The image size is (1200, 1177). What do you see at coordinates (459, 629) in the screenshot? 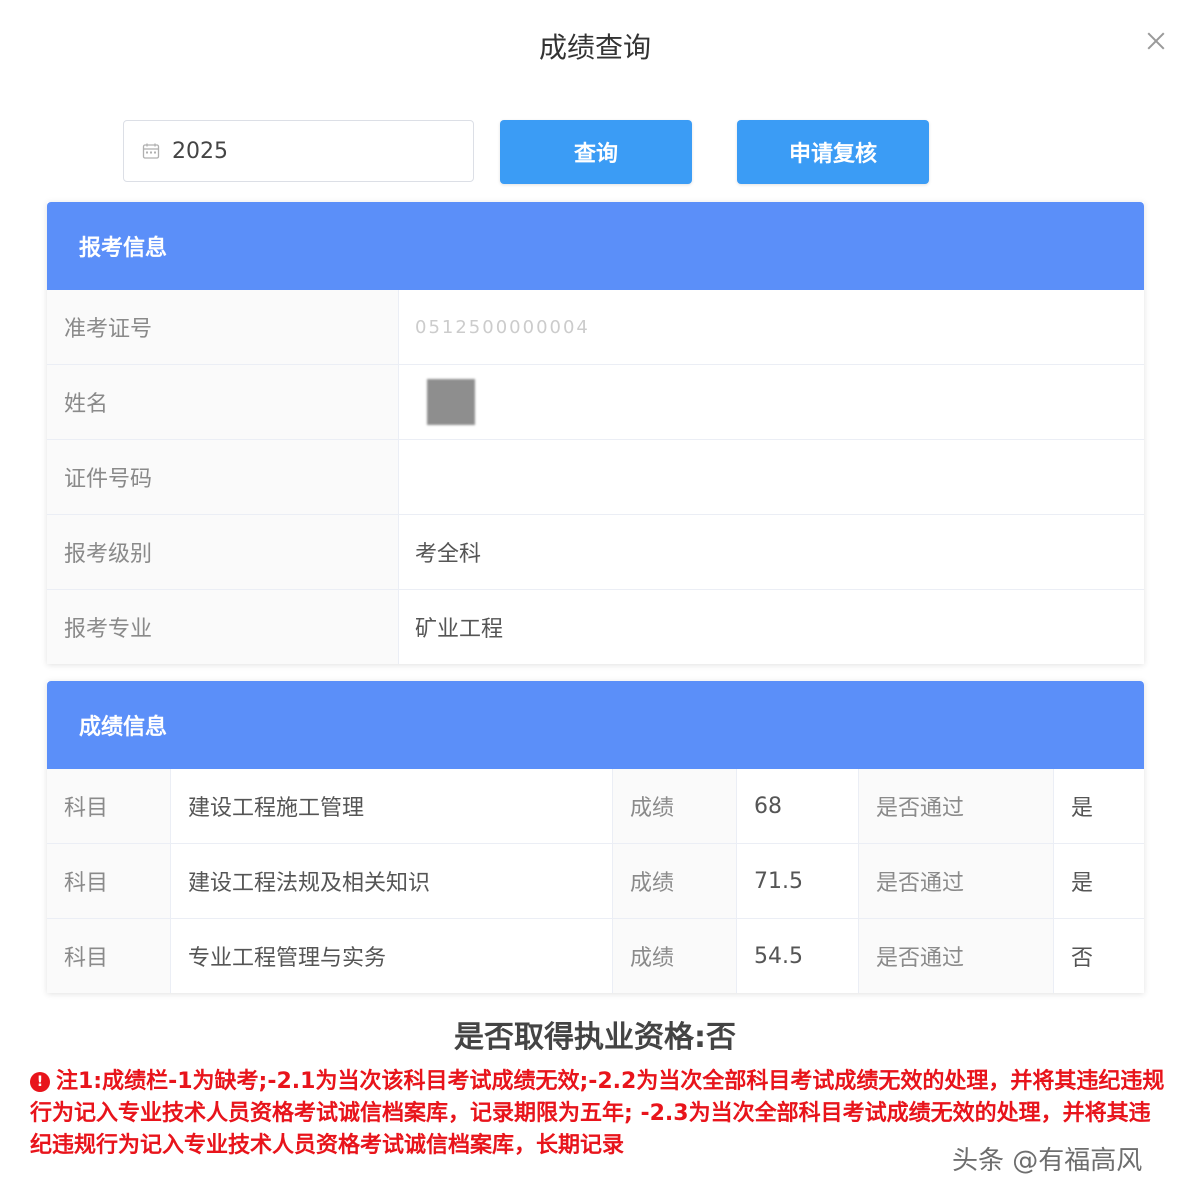
I see `info-value: 矿业工程` at bounding box center [459, 629].